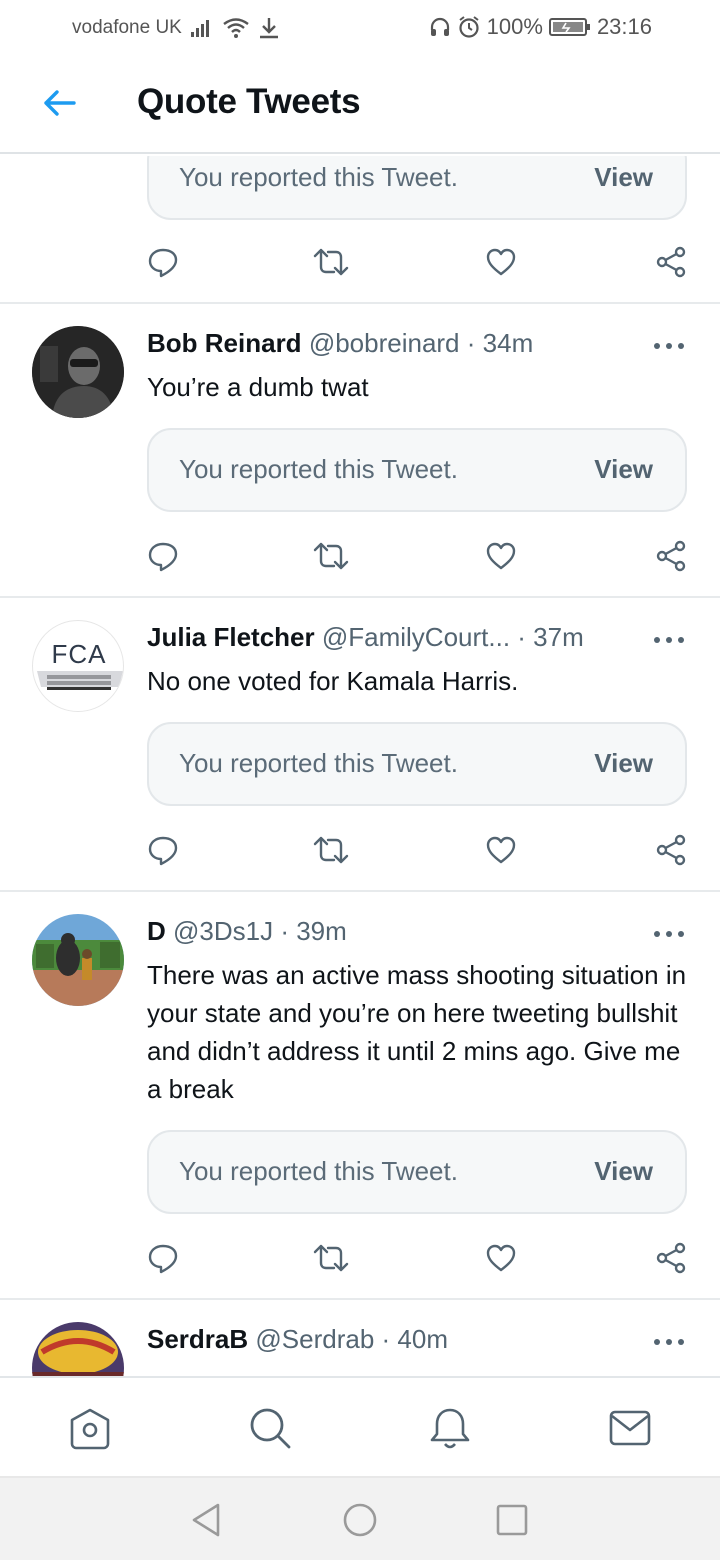 This screenshot has height=1560, width=720. I want to click on nav-notifications, so click(450, 1428).